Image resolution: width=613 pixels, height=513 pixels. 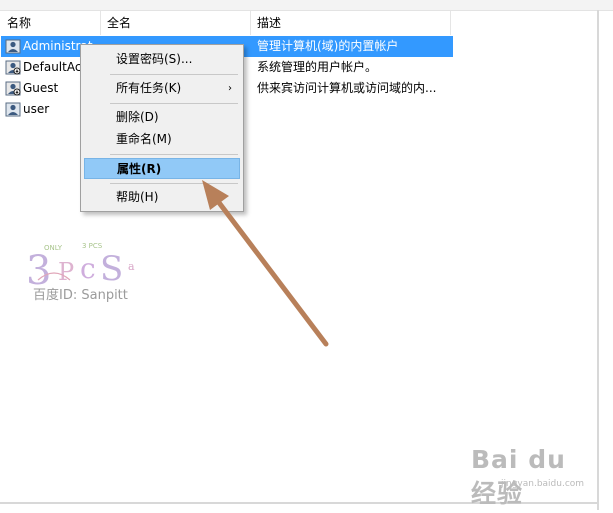 What do you see at coordinates (111, 269) in the screenshot?
I see `svg-text: S` at bounding box center [111, 269].